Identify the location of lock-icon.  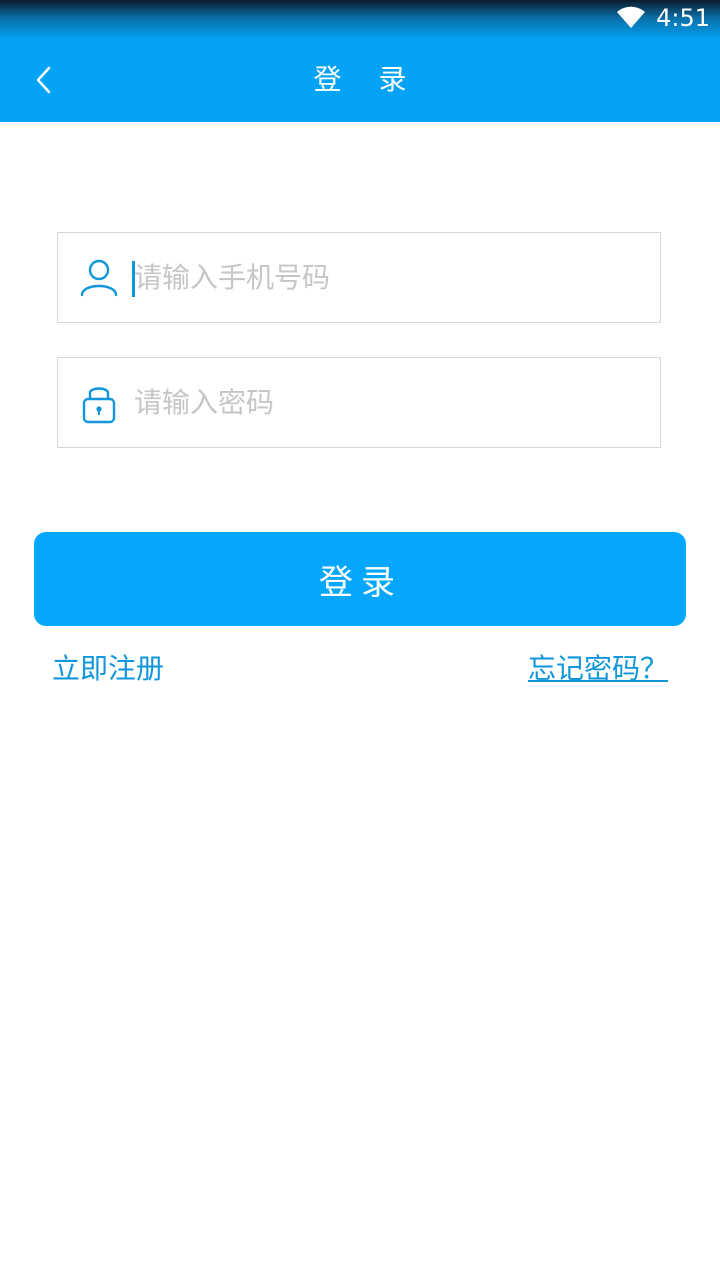
(99, 405).